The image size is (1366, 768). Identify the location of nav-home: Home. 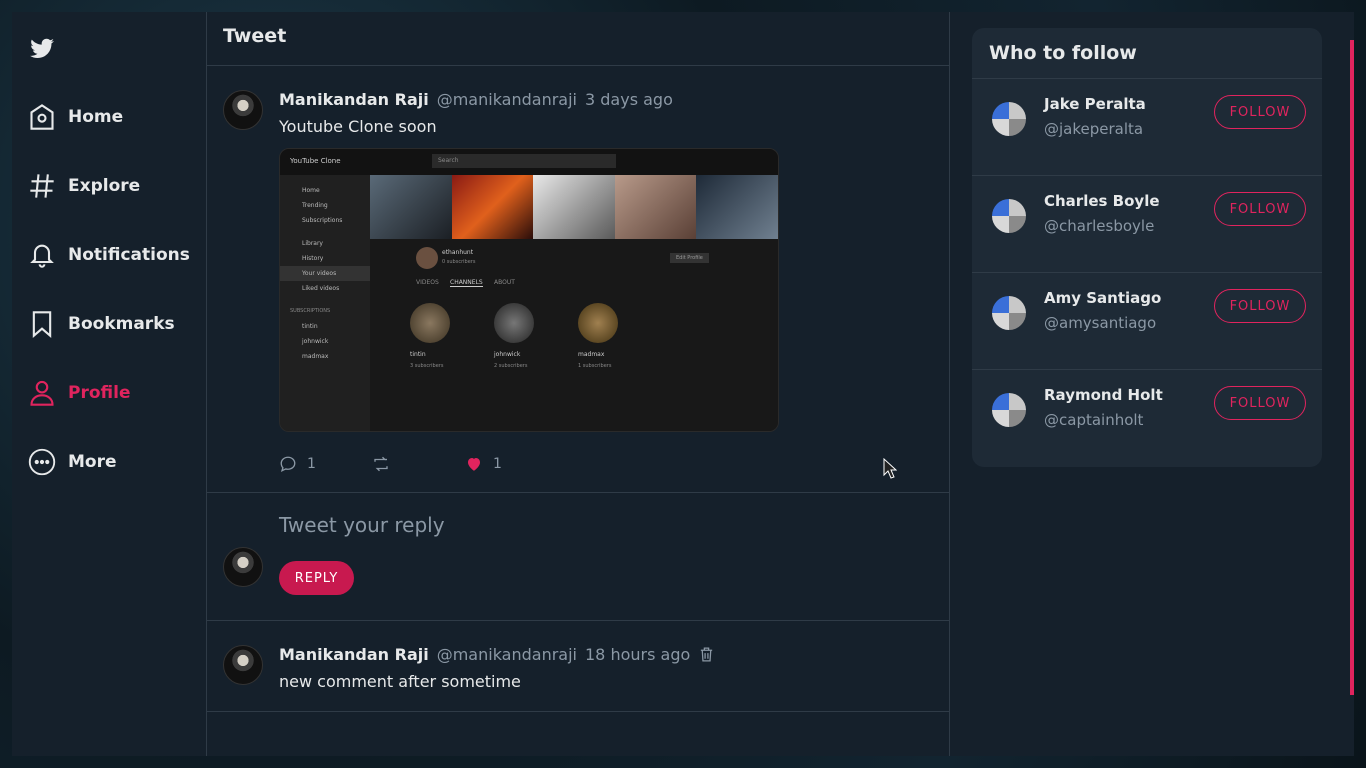
(109, 116).